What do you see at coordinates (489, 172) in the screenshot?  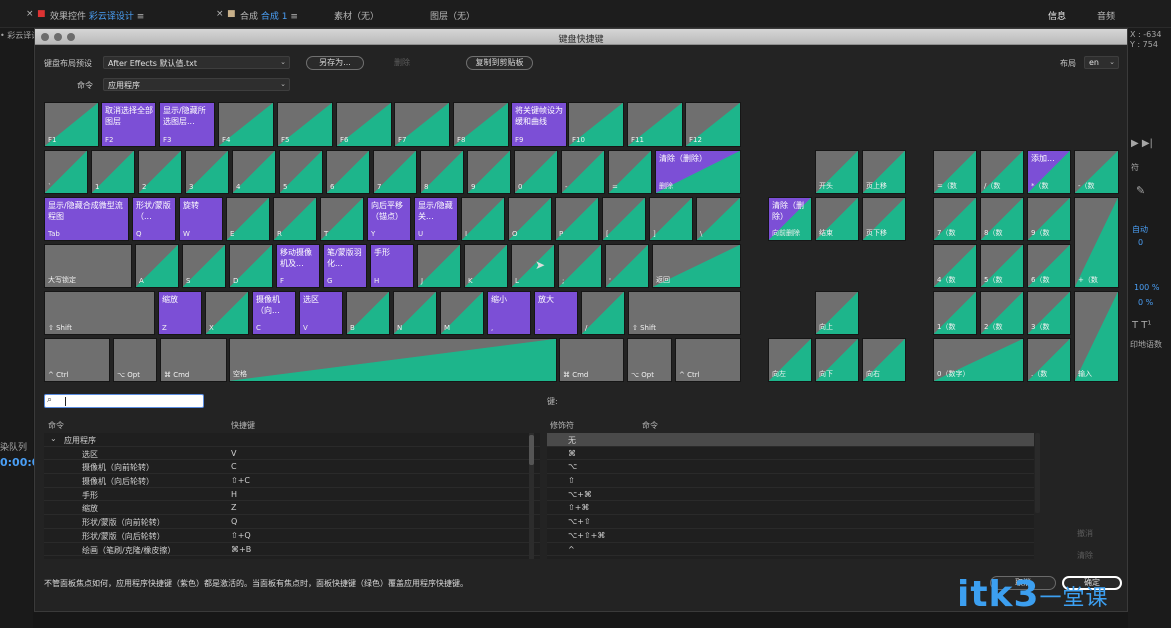 I see `key-9: 9` at bounding box center [489, 172].